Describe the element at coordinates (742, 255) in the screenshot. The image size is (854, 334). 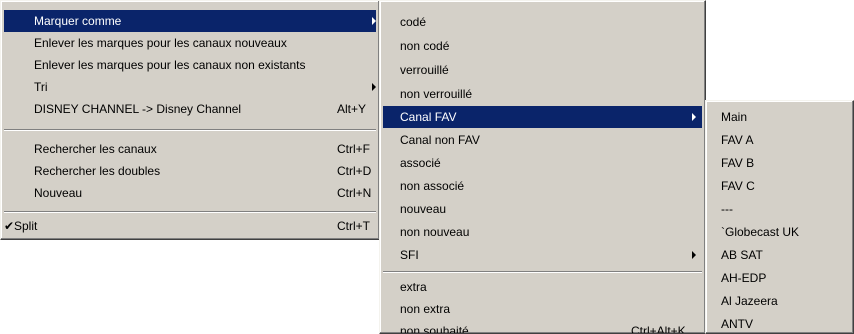
I see `menu-item-label: AB SAT` at that location.